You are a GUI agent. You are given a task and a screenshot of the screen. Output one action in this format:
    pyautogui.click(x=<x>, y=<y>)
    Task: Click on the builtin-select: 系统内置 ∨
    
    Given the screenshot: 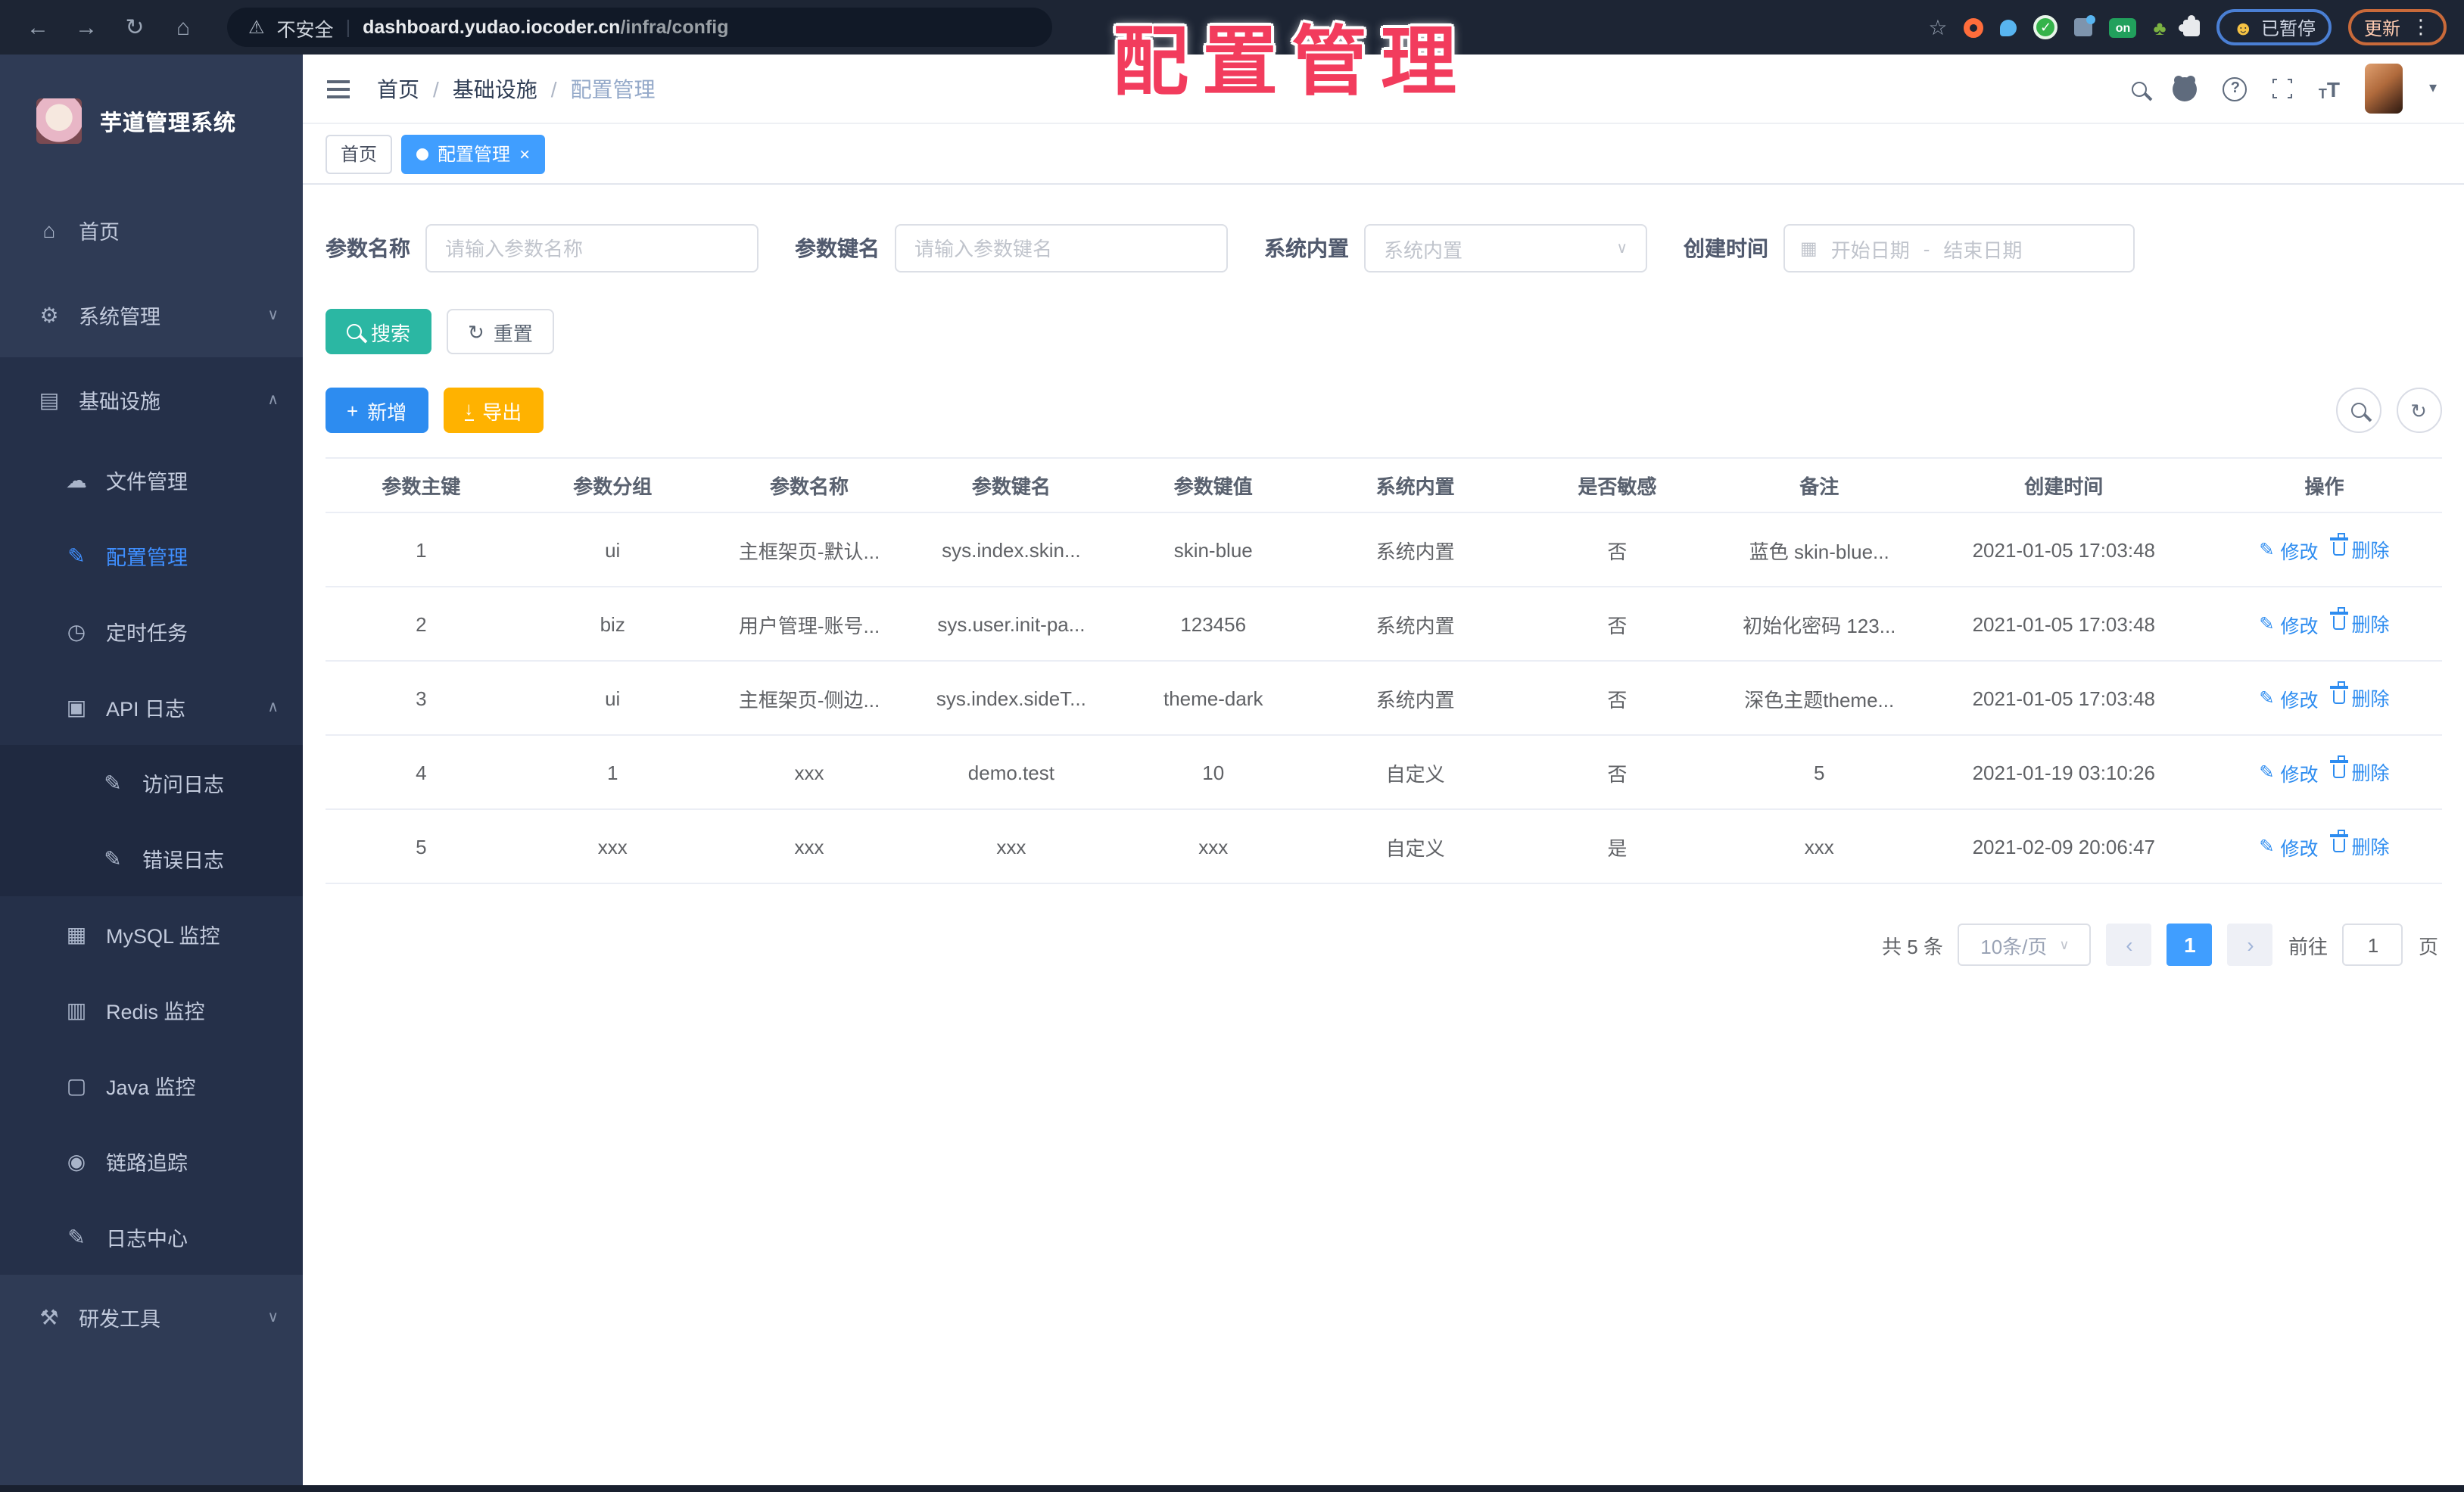 What is the action you would take?
    pyautogui.click(x=1505, y=248)
    